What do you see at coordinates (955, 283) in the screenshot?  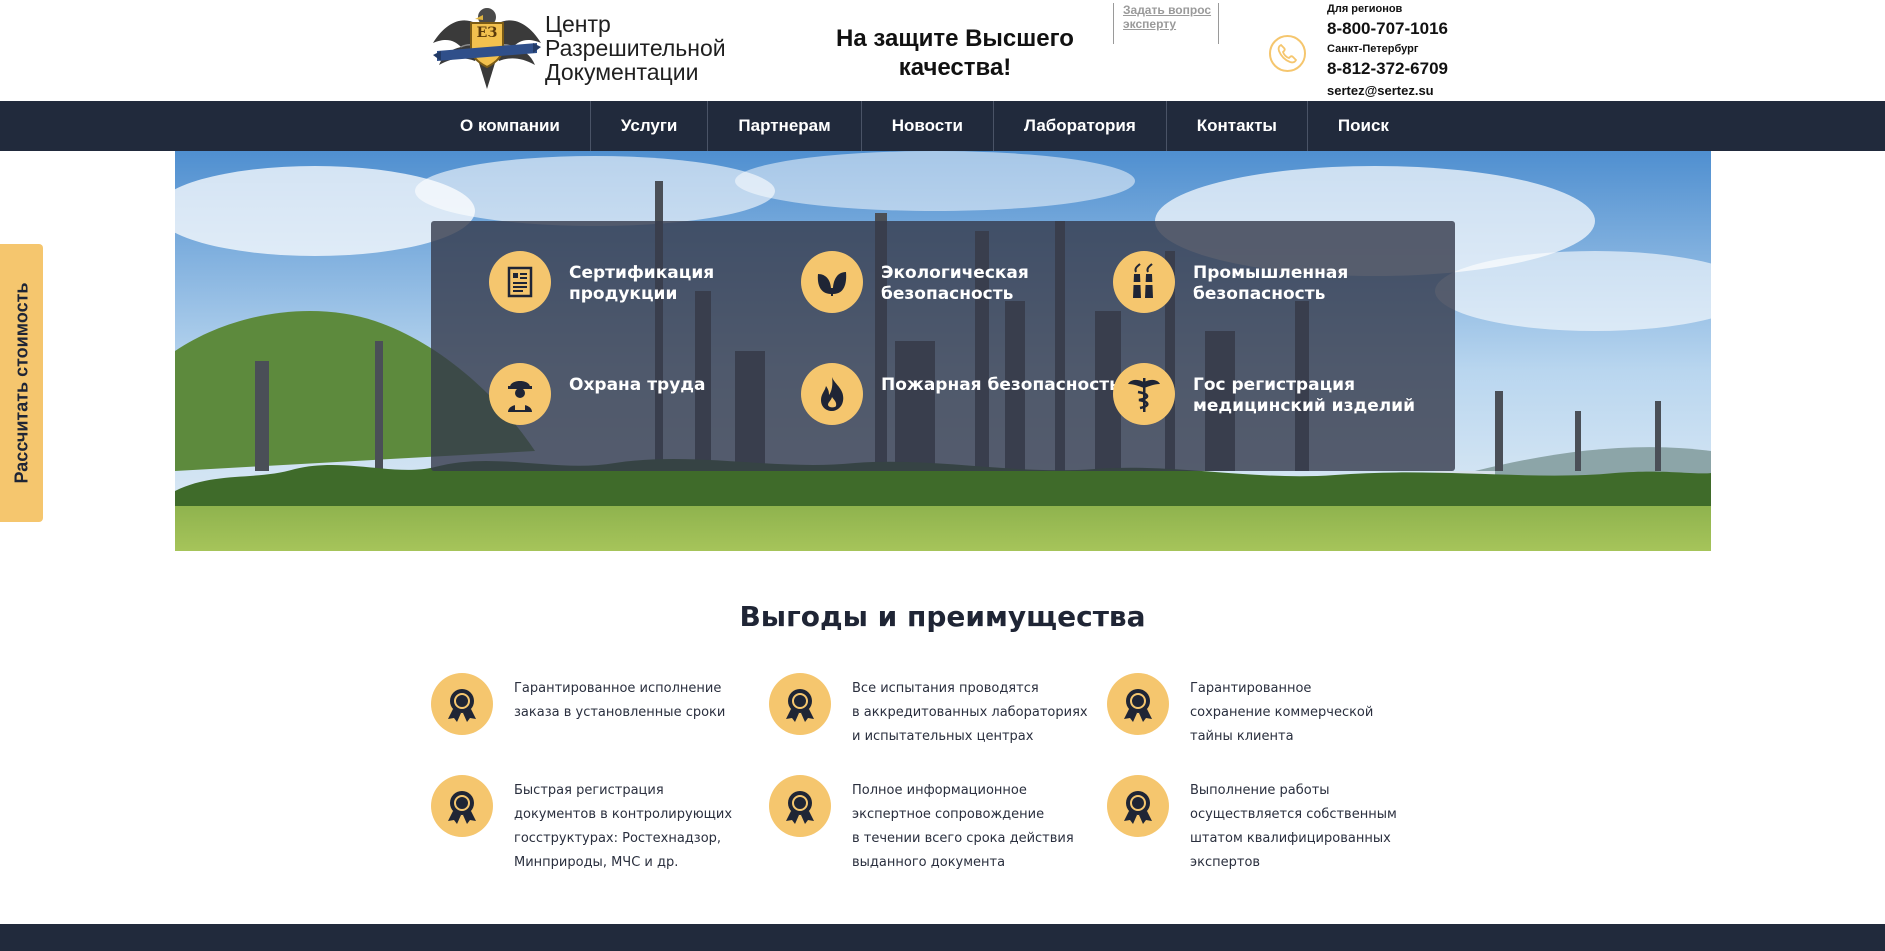 I see `service-label: Экологическая безопасность` at bounding box center [955, 283].